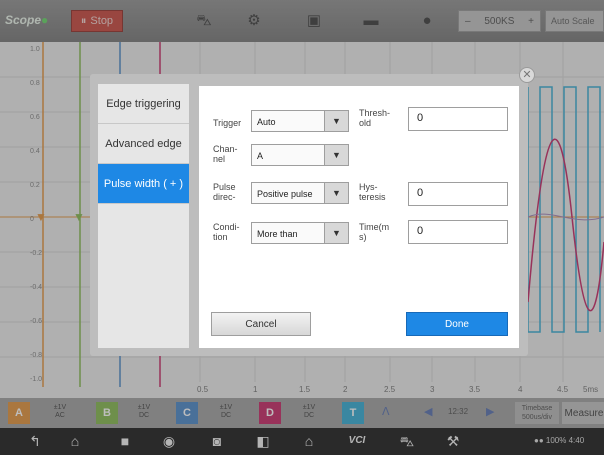 The image size is (604, 455). I want to click on tabs-empty-area, so click(143, 276).